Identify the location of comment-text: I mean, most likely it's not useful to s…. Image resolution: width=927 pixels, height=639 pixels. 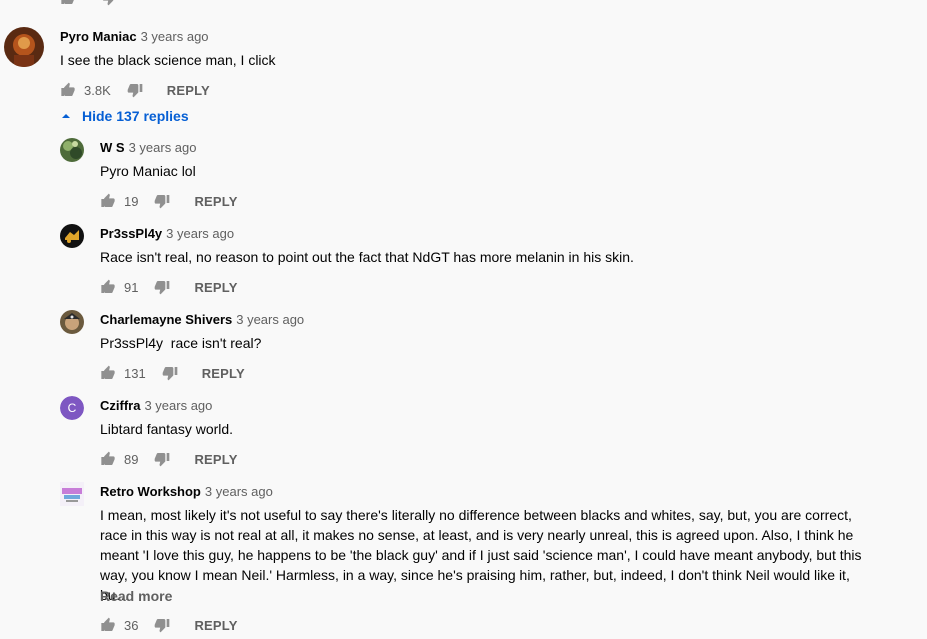
(481, 555).